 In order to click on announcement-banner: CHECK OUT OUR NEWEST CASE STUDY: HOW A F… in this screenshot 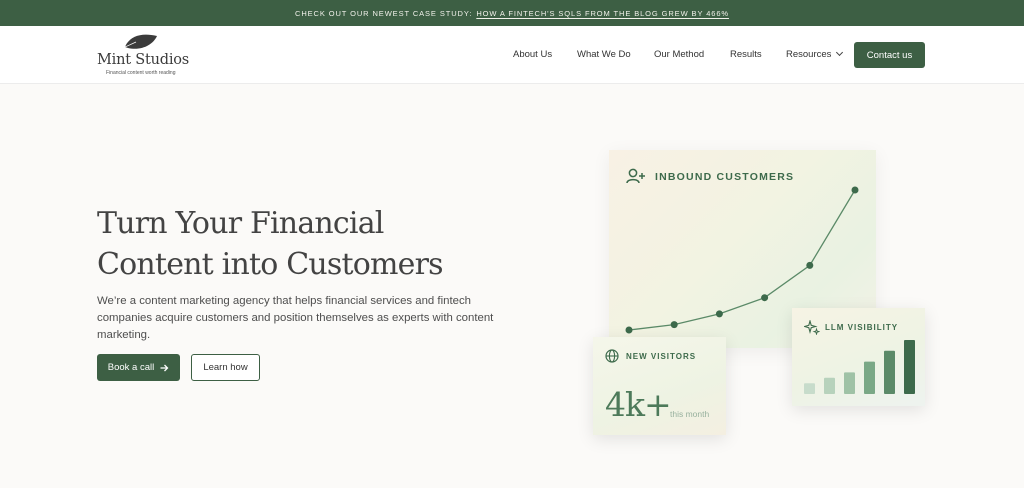, I will do `click(512, 13)`.